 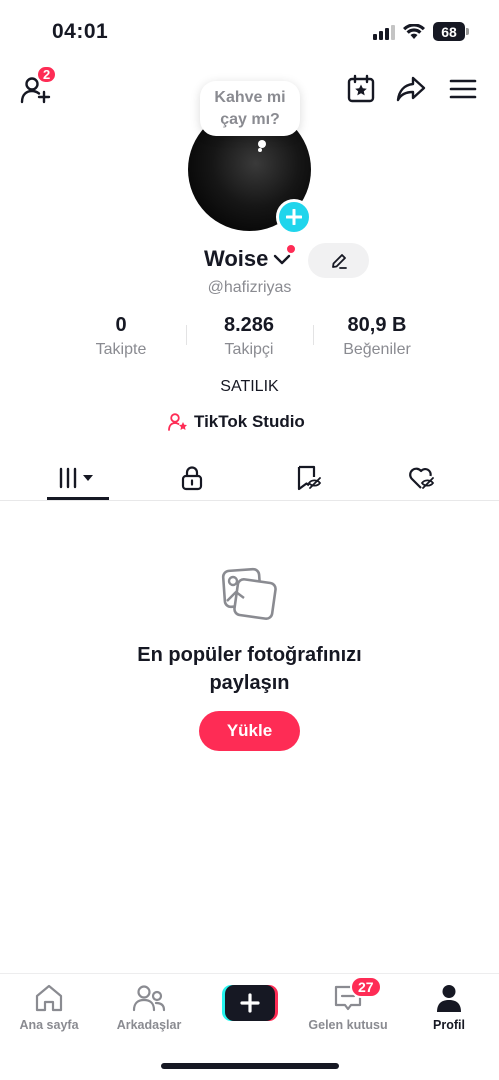 What do you see at coordinates (38, 85) in the screenshot?
I see `add-friend-button: 2` at bounding box center [38, 85].